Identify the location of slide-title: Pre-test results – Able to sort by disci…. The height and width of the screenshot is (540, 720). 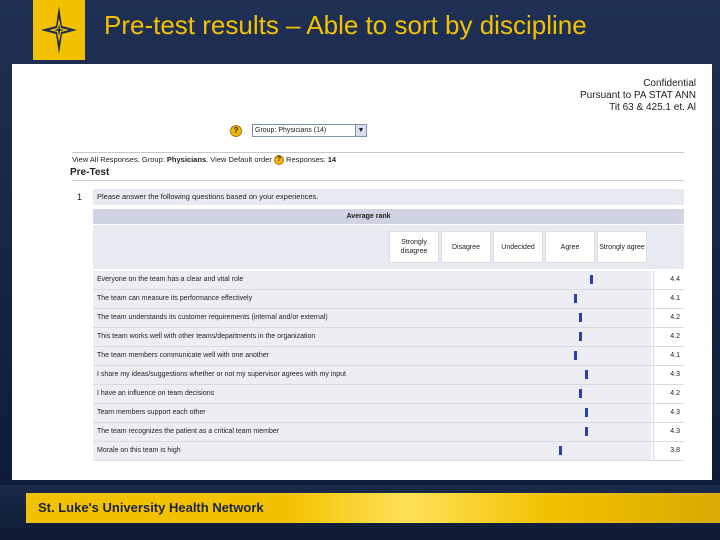
(345, 25).